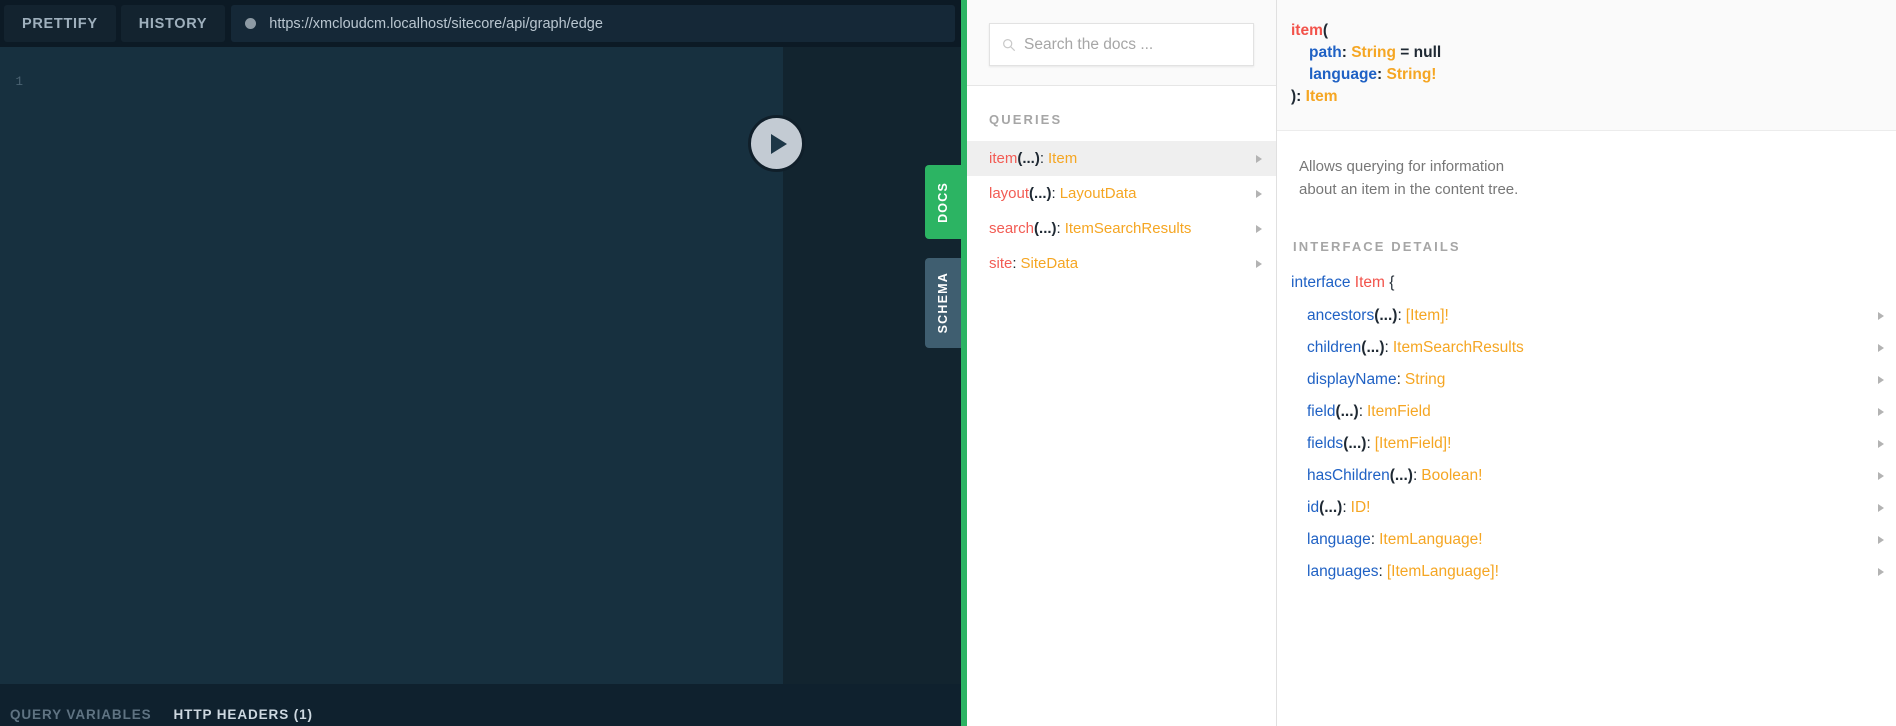 This screenshot has width=1896, height=726. I want to click on docs-item-type: LayoutData, so click(1098, 193).